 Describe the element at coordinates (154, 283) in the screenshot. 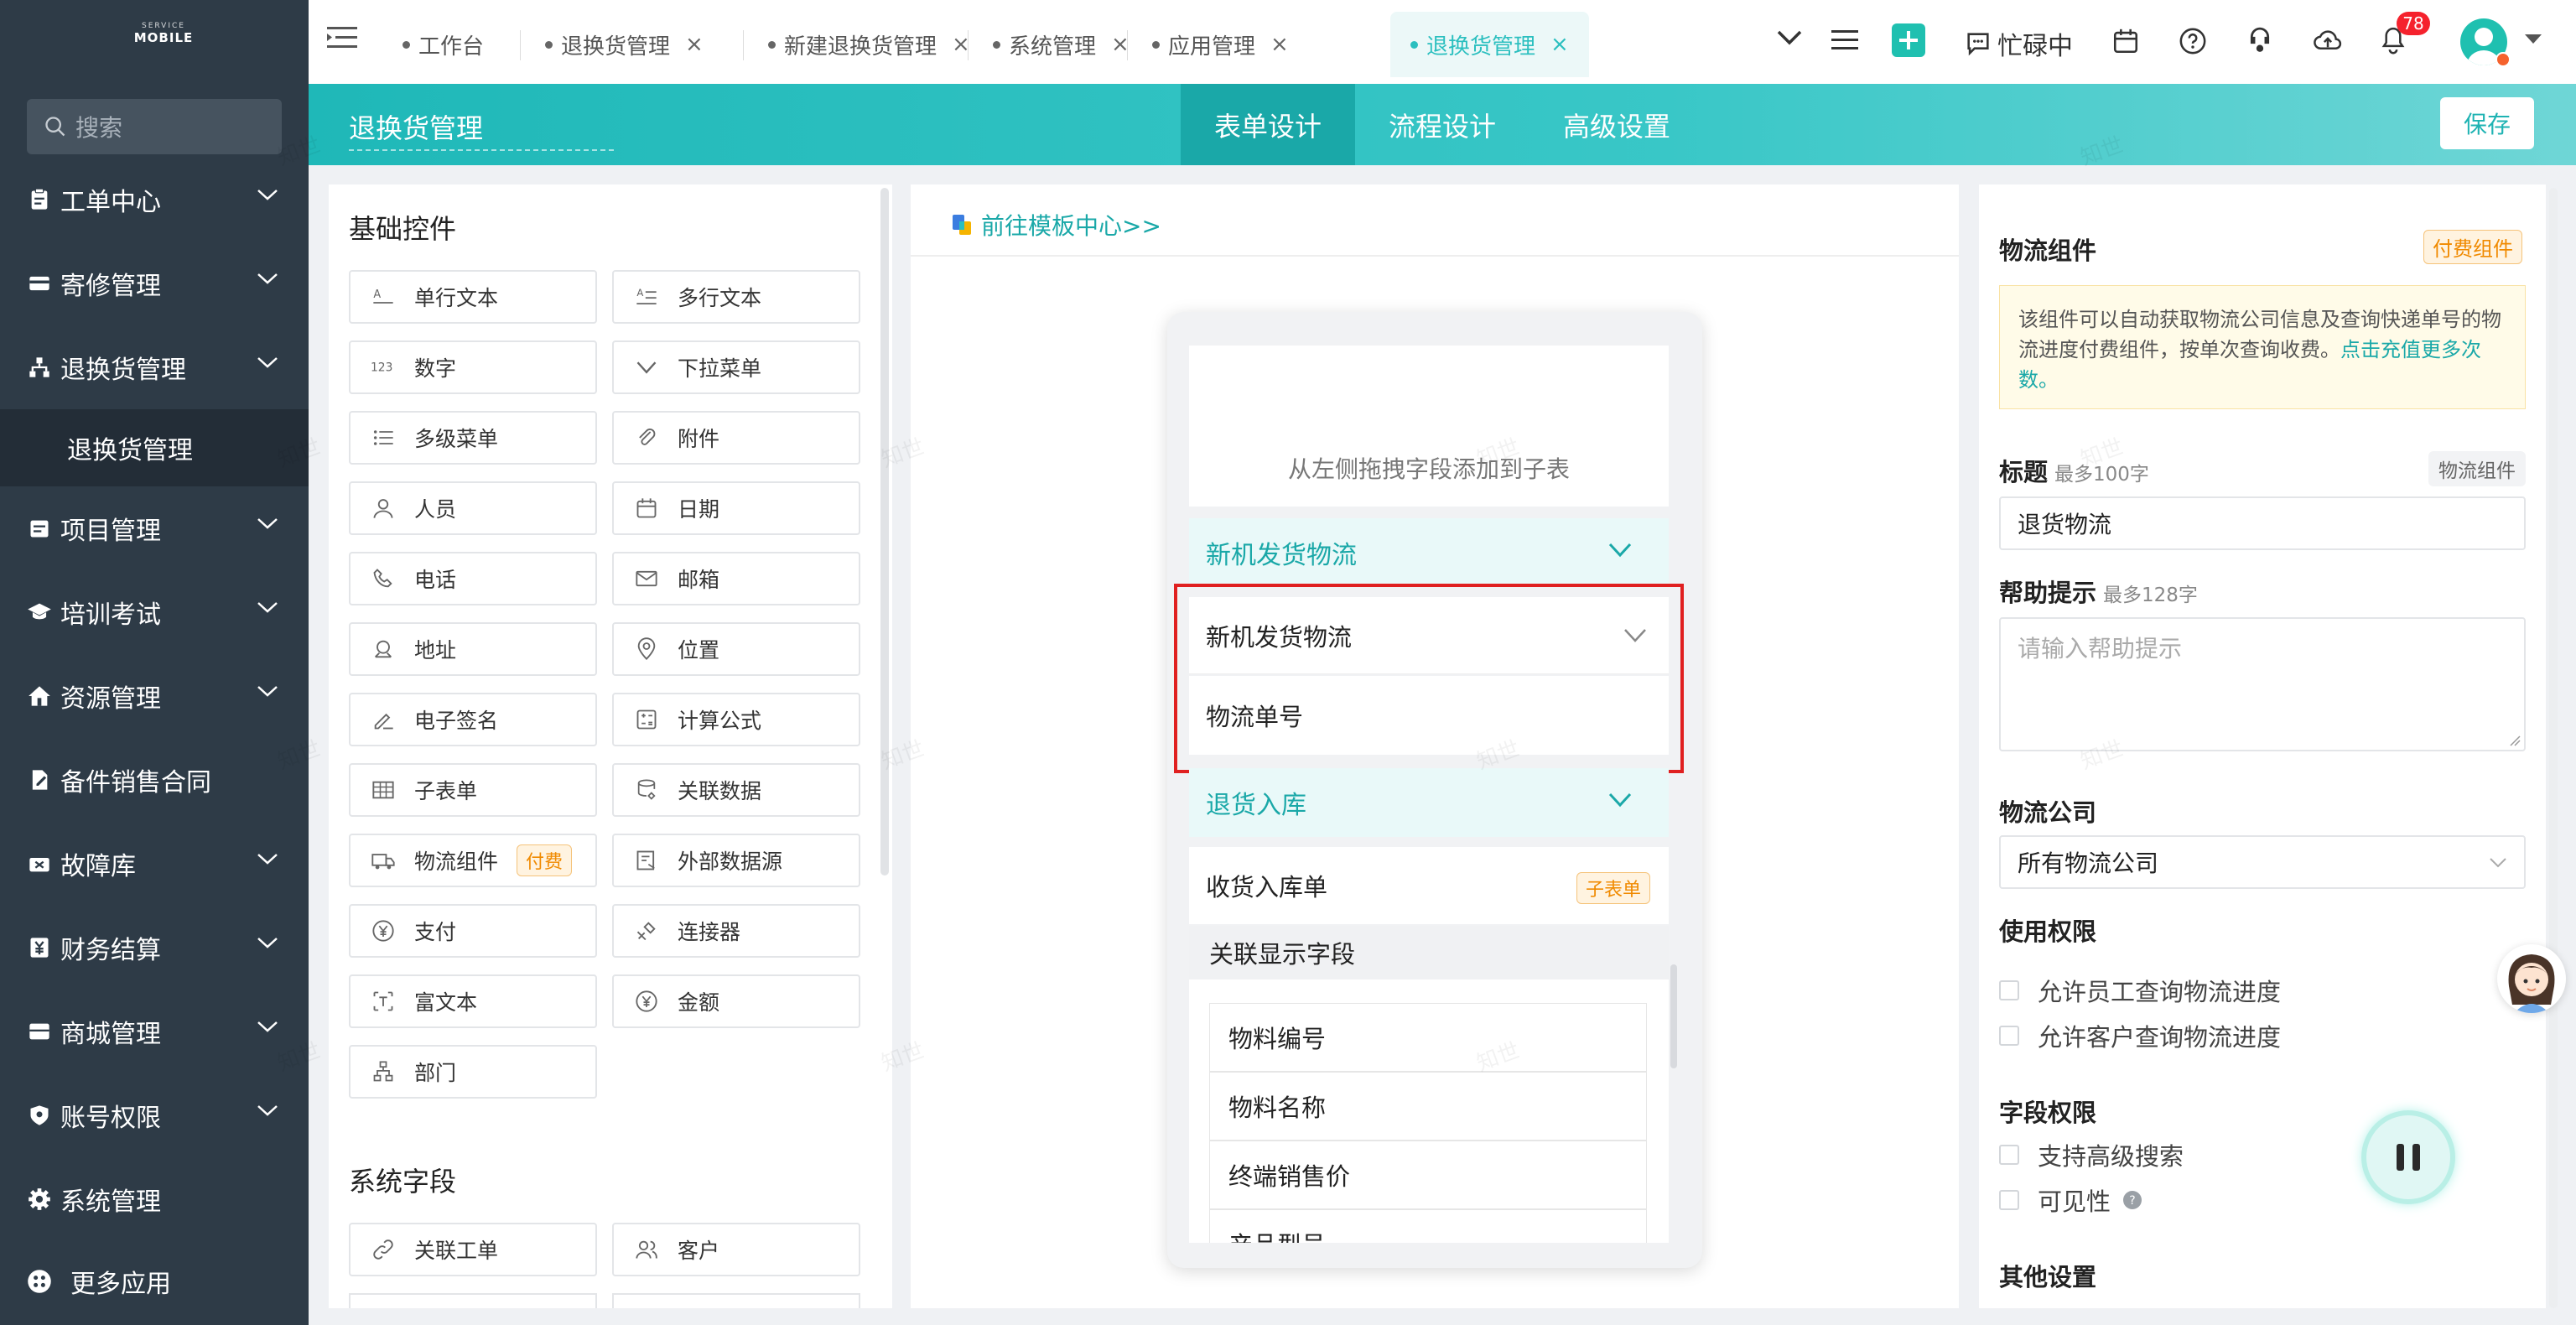

I see `sidebar-item-2: 寄修管理` at that location.